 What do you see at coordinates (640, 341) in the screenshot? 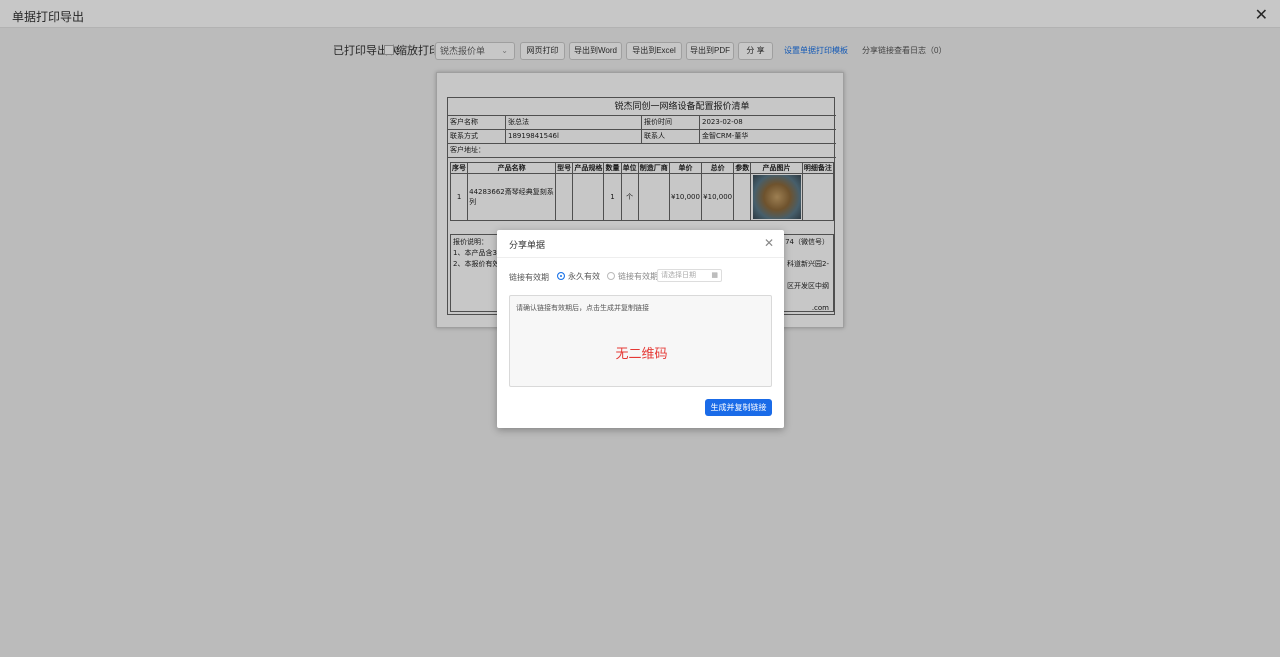
I see `share-link-box: 请确认链接有效期后，点击生成并复制链接 无二维码` at bounding box center [640, 341].